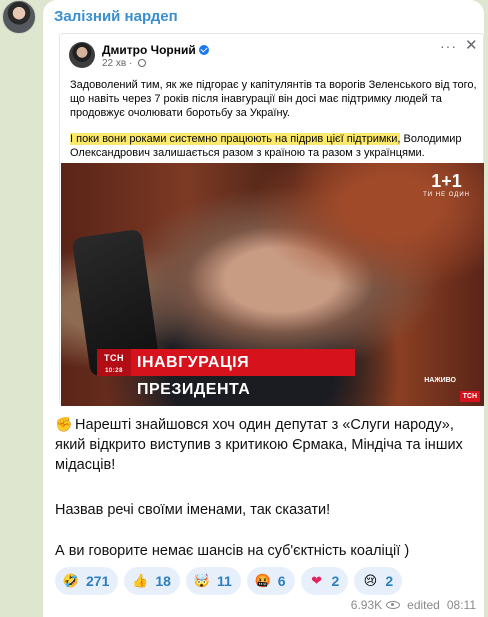 The image size is (488, 617). I want to click on crying-icon: 😢, so click(370, 580).